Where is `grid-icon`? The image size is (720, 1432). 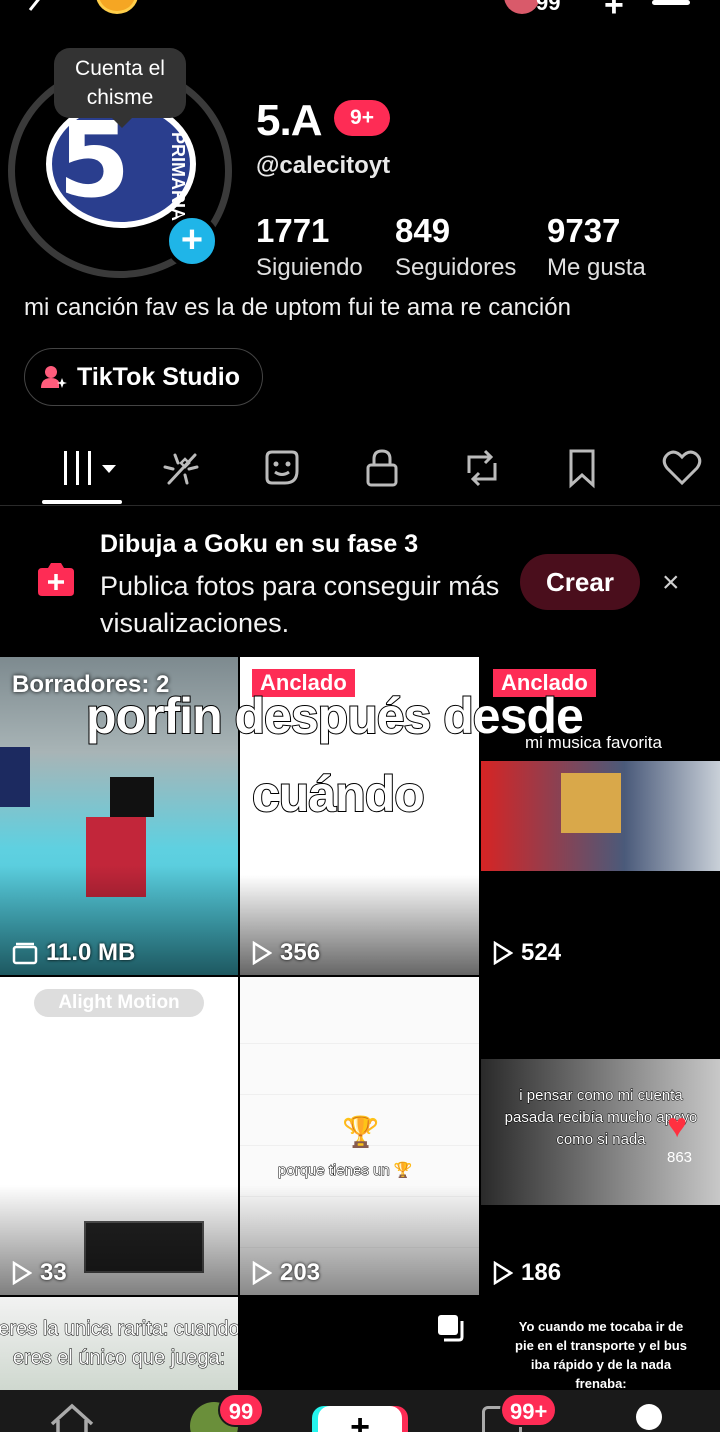
grid-icon is located at coordinates (90, 468).